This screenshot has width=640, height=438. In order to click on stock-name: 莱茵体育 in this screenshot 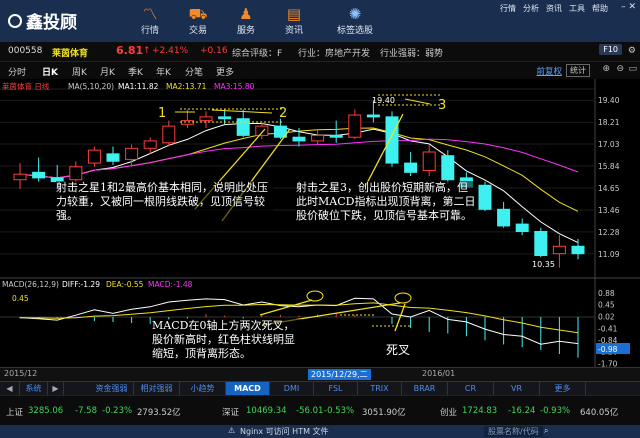, I will do `click(70, 54)`.